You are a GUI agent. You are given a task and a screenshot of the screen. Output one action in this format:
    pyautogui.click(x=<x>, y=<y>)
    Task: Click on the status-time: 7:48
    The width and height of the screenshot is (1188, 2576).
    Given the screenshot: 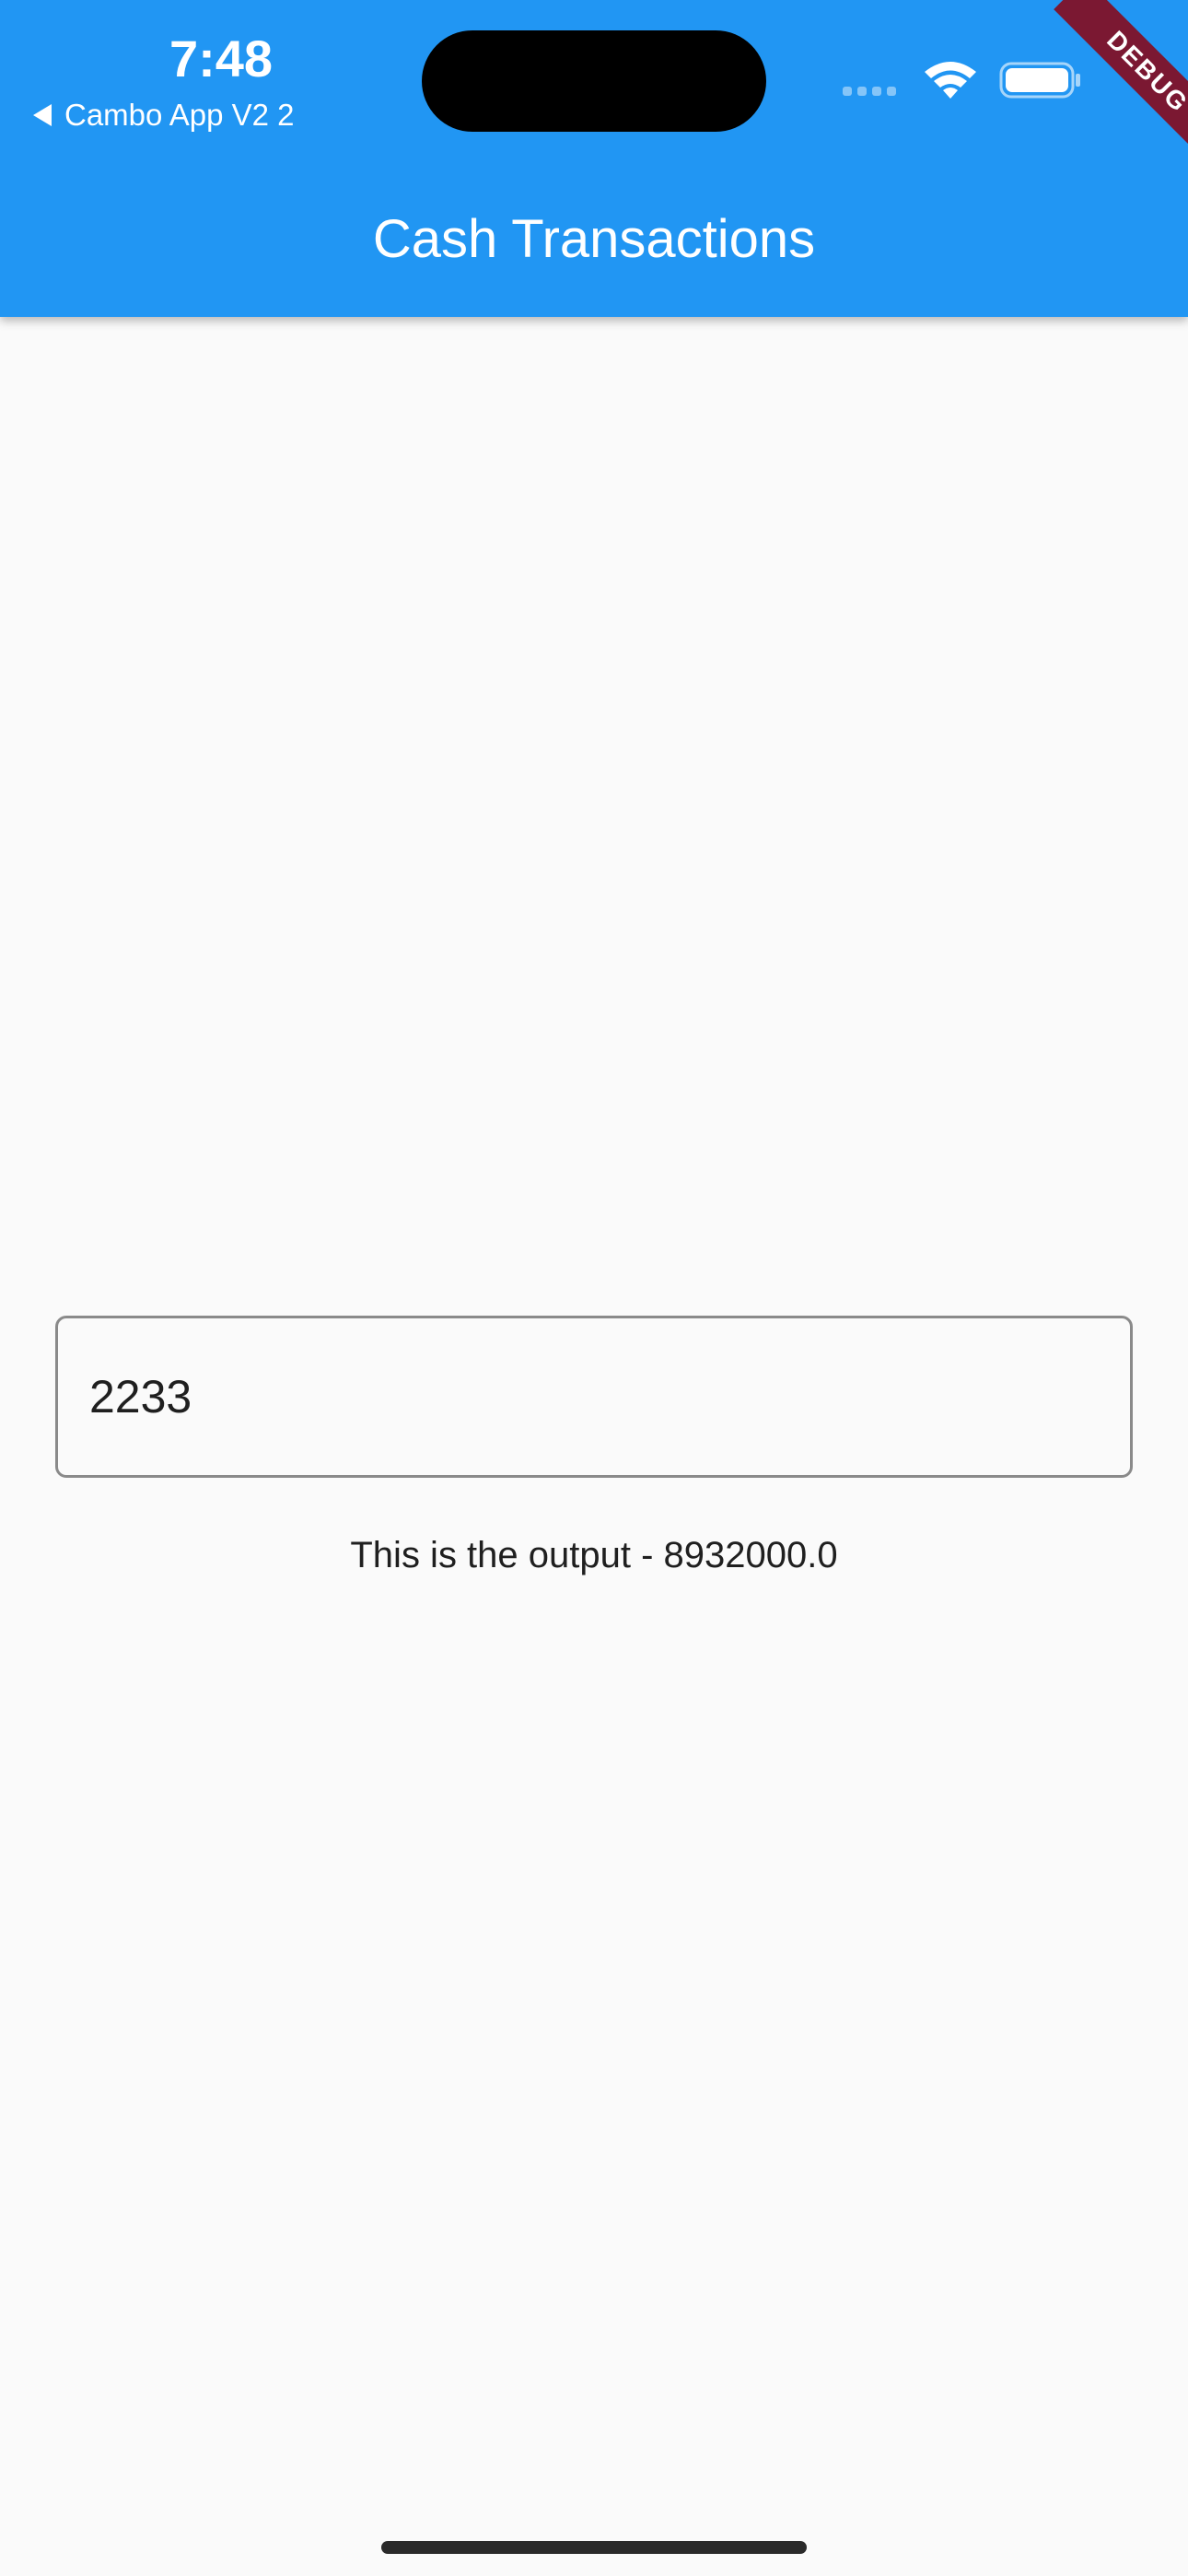 What is the action you would take?
    pyautogui.click(x=221, y=58)
    